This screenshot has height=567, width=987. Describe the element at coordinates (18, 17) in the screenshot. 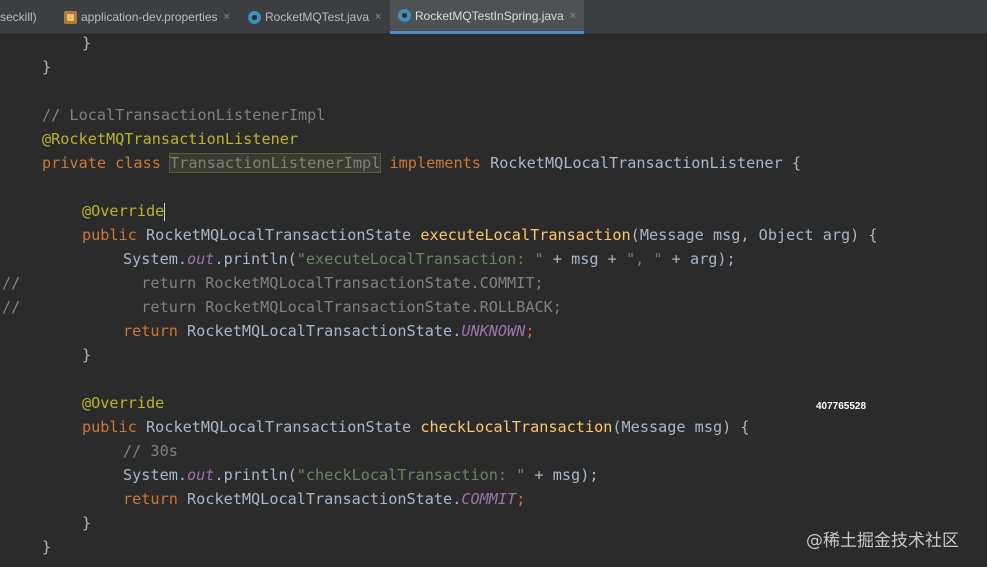

I see `tab-label: seckill)` at that location.